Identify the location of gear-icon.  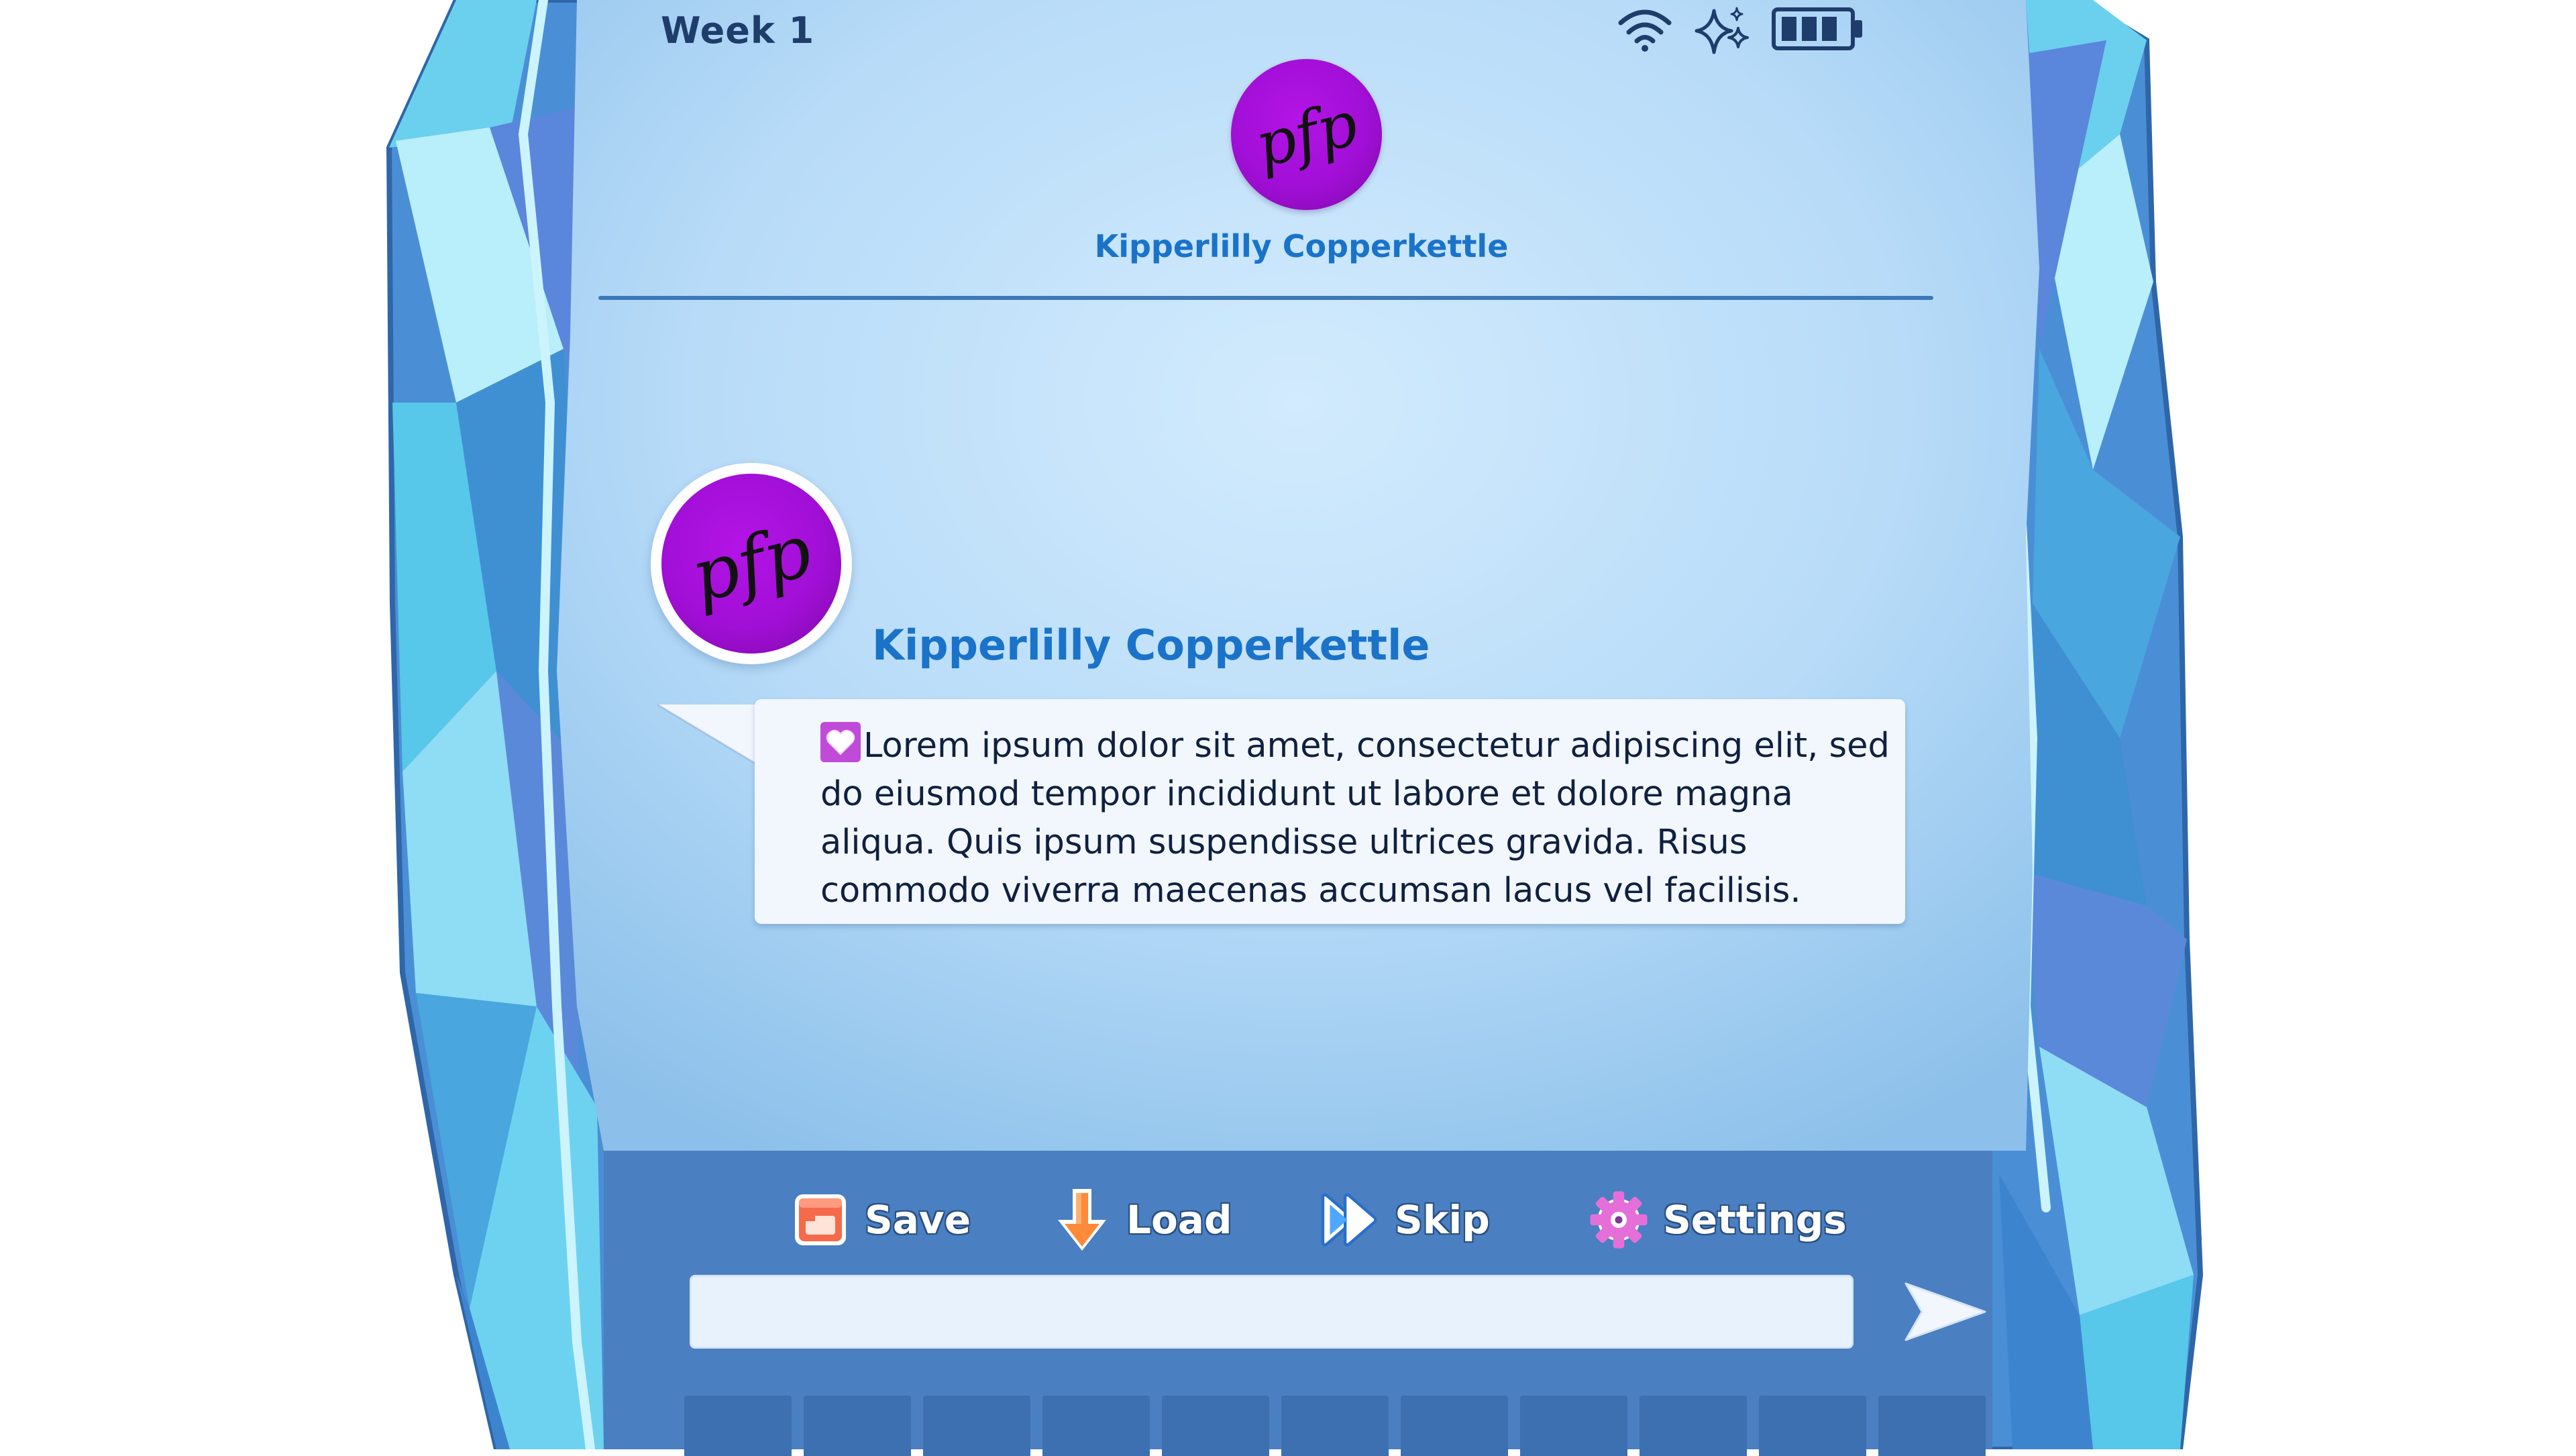
(1619, 1220).